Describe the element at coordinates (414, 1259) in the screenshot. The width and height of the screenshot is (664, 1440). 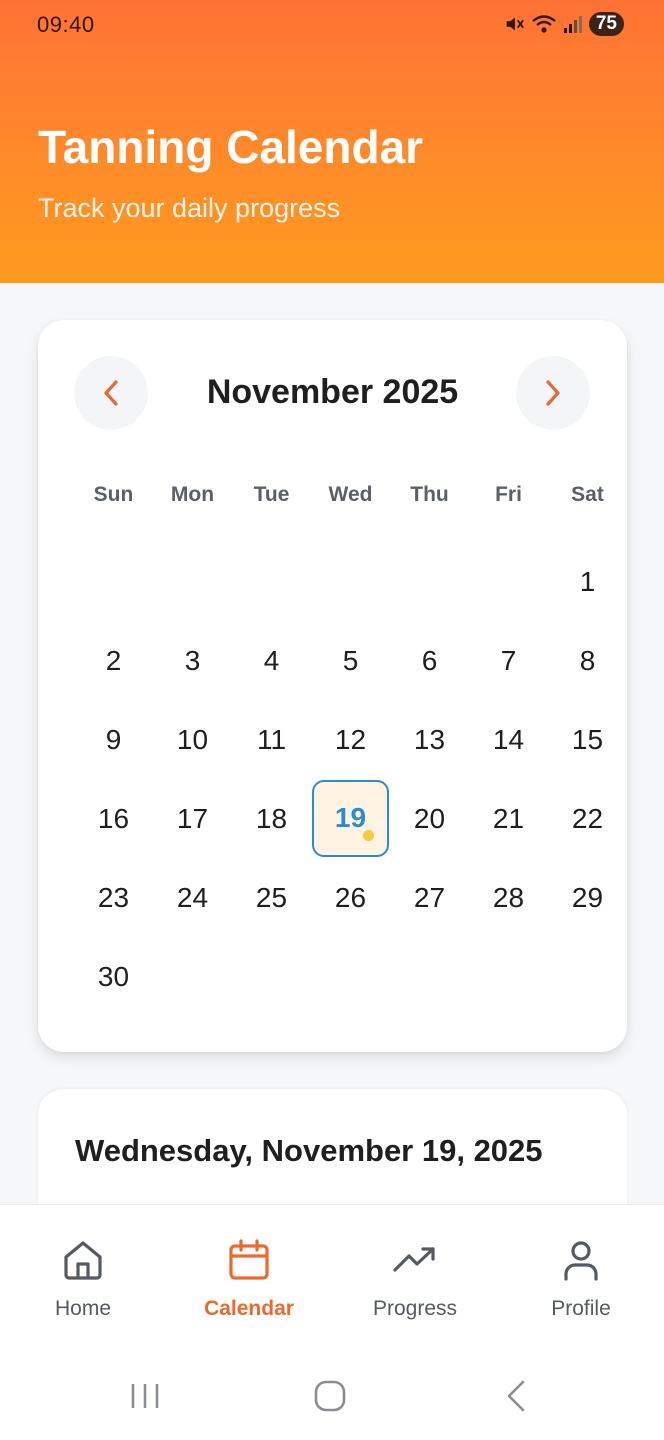
I see `trending-up-icon` at that location.